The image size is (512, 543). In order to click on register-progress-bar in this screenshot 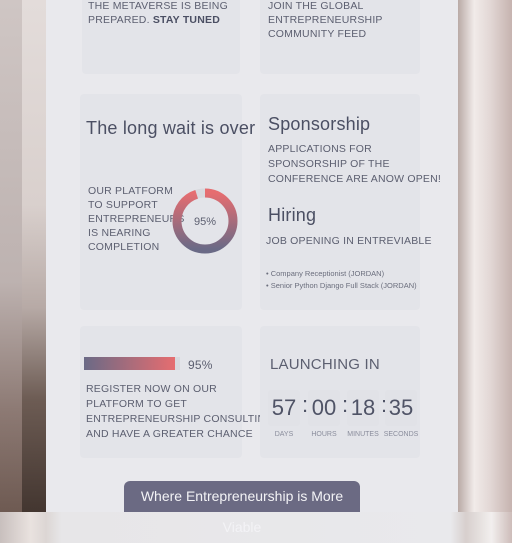, I will do `click(132, 363)`.